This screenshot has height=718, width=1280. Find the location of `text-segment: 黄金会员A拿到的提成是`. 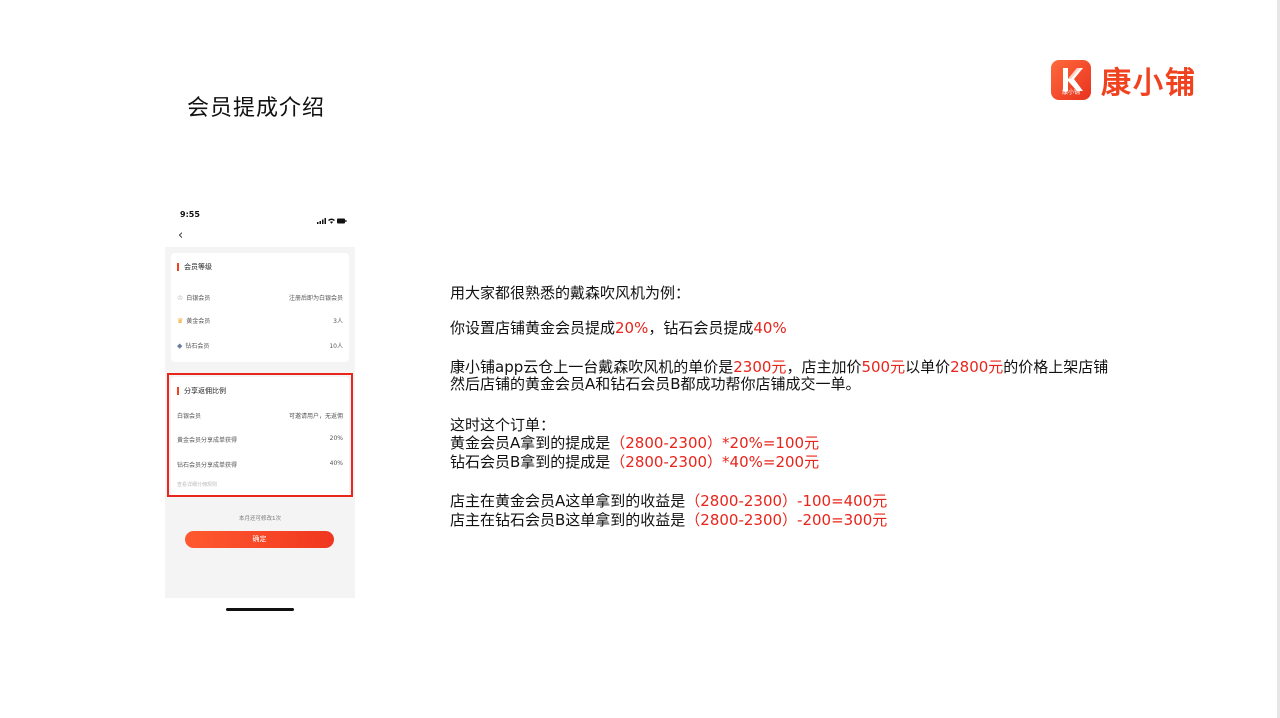

text-segment: 黄金会员A拿到的提成是 is located at coordinates (530, 443).